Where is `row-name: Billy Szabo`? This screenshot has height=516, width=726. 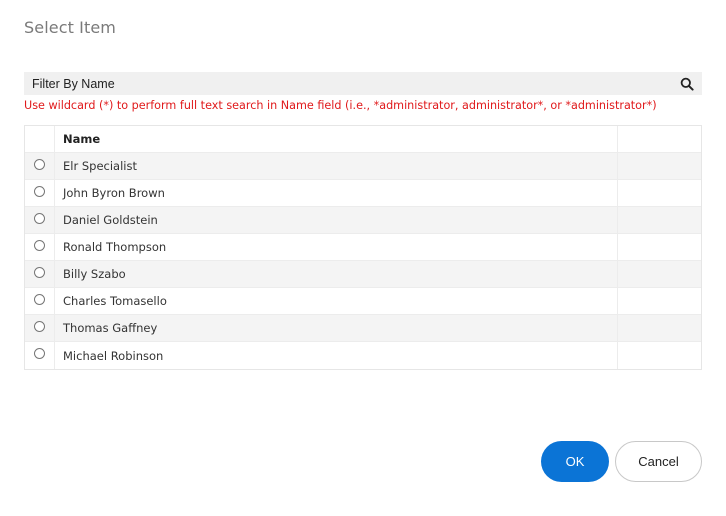
row-name: Billy Szabo is located at coordinates (336, 274).